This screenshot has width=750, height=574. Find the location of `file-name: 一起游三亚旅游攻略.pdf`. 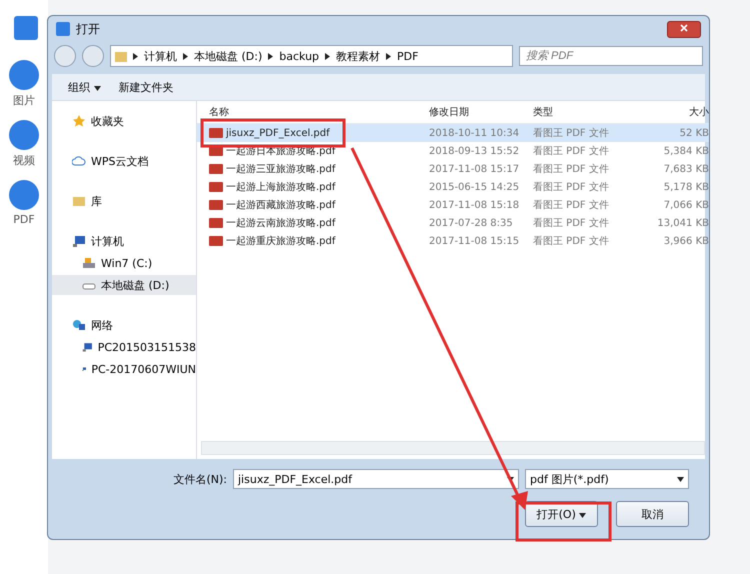

file-name: 一起游三亚旅游攻略.pdf is located at coordinates (281, 169).